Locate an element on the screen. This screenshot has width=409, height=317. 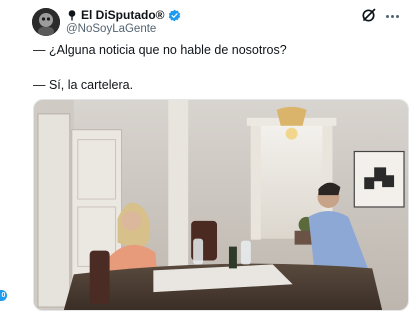
side-badge: 0 is located at coordinates (3, 295).